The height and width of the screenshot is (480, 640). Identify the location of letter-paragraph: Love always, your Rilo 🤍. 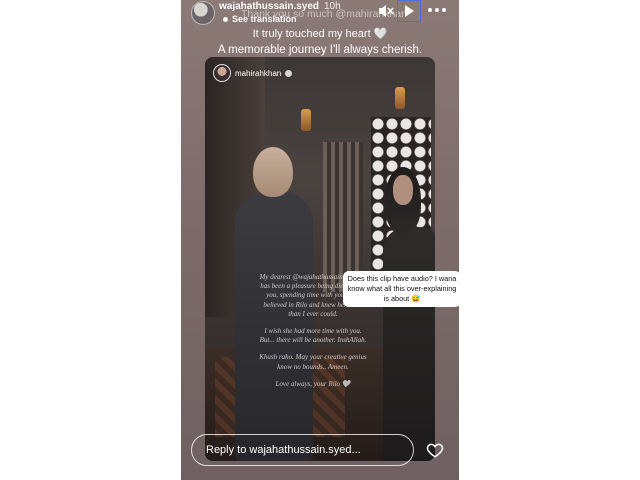
(313, 383).